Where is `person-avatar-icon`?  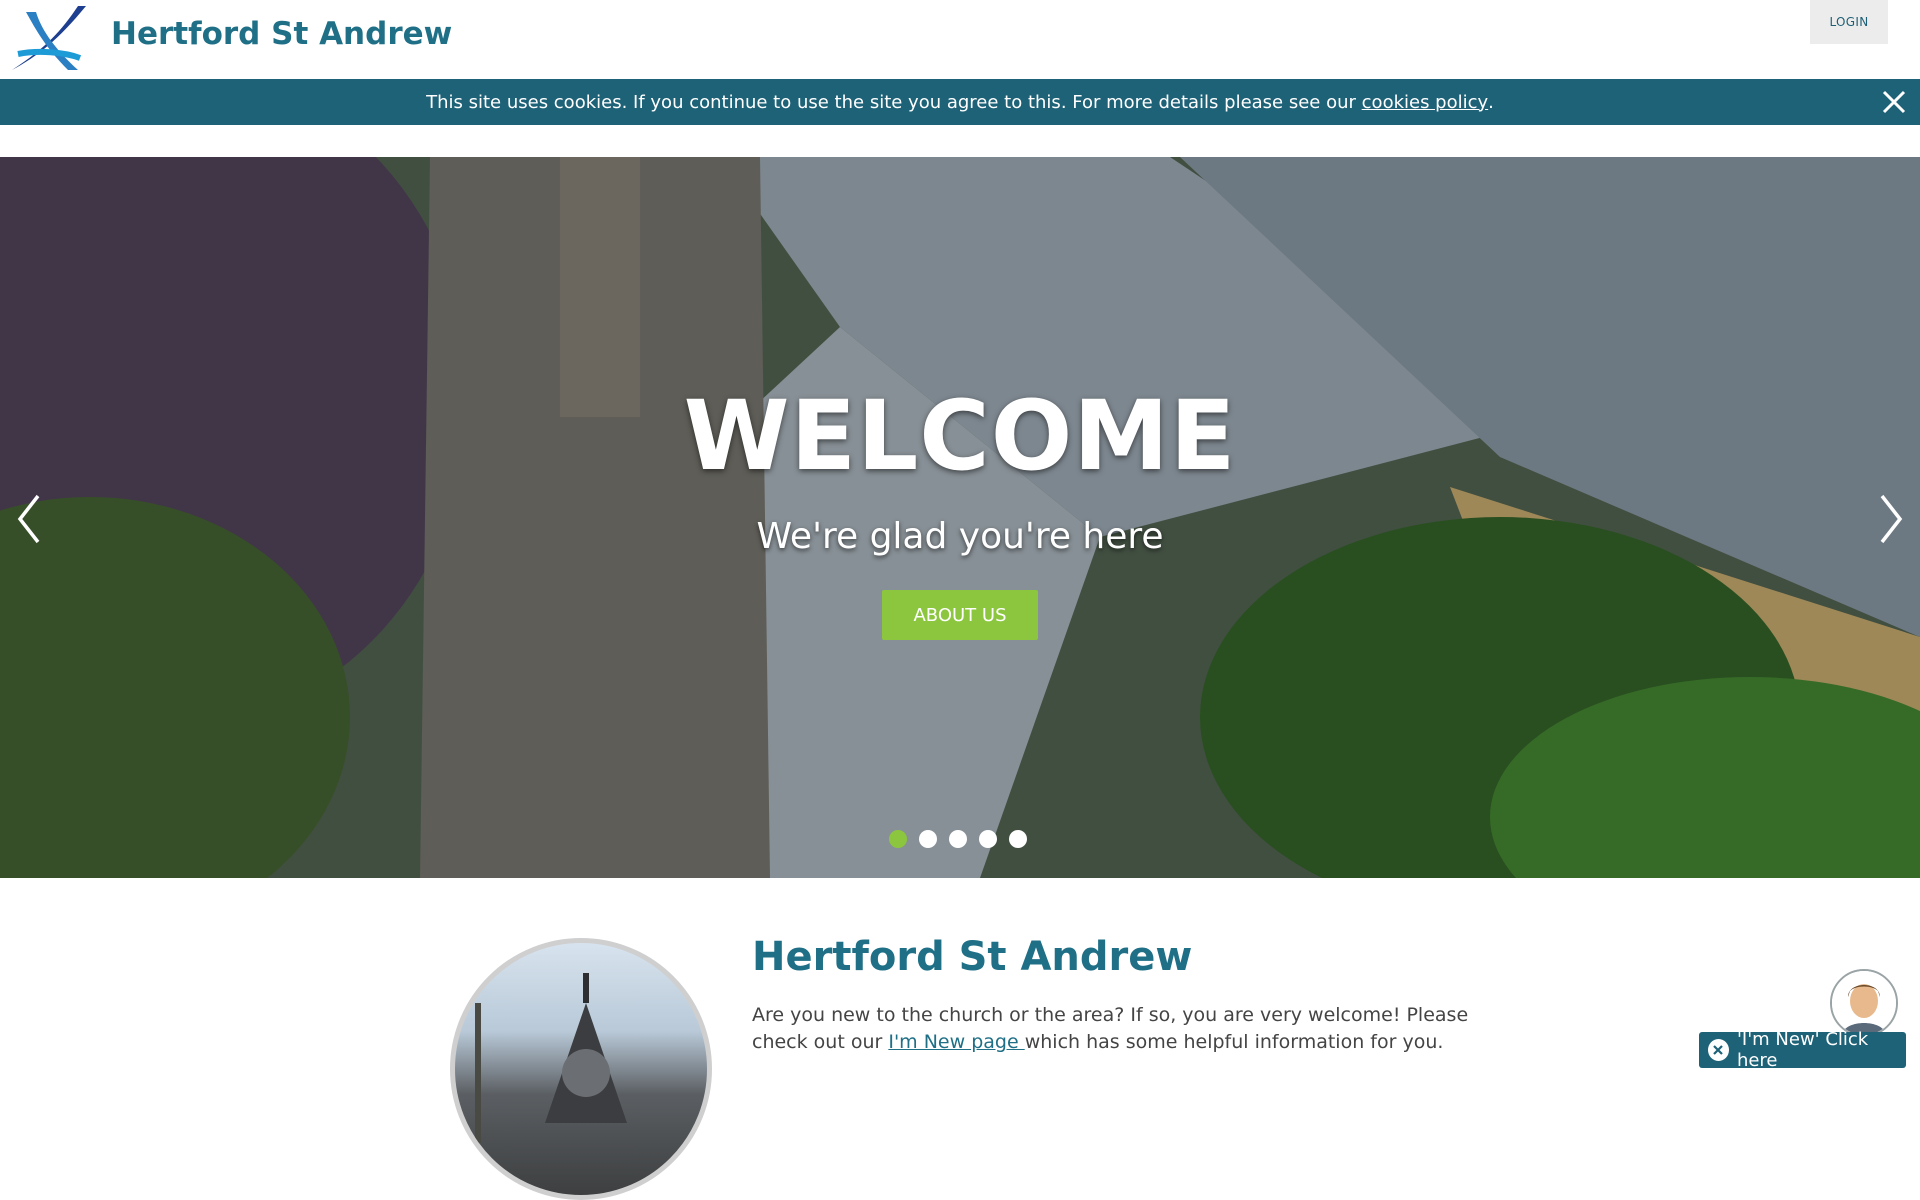
person-avatar-icon is located at coordinates (1864, 1003).